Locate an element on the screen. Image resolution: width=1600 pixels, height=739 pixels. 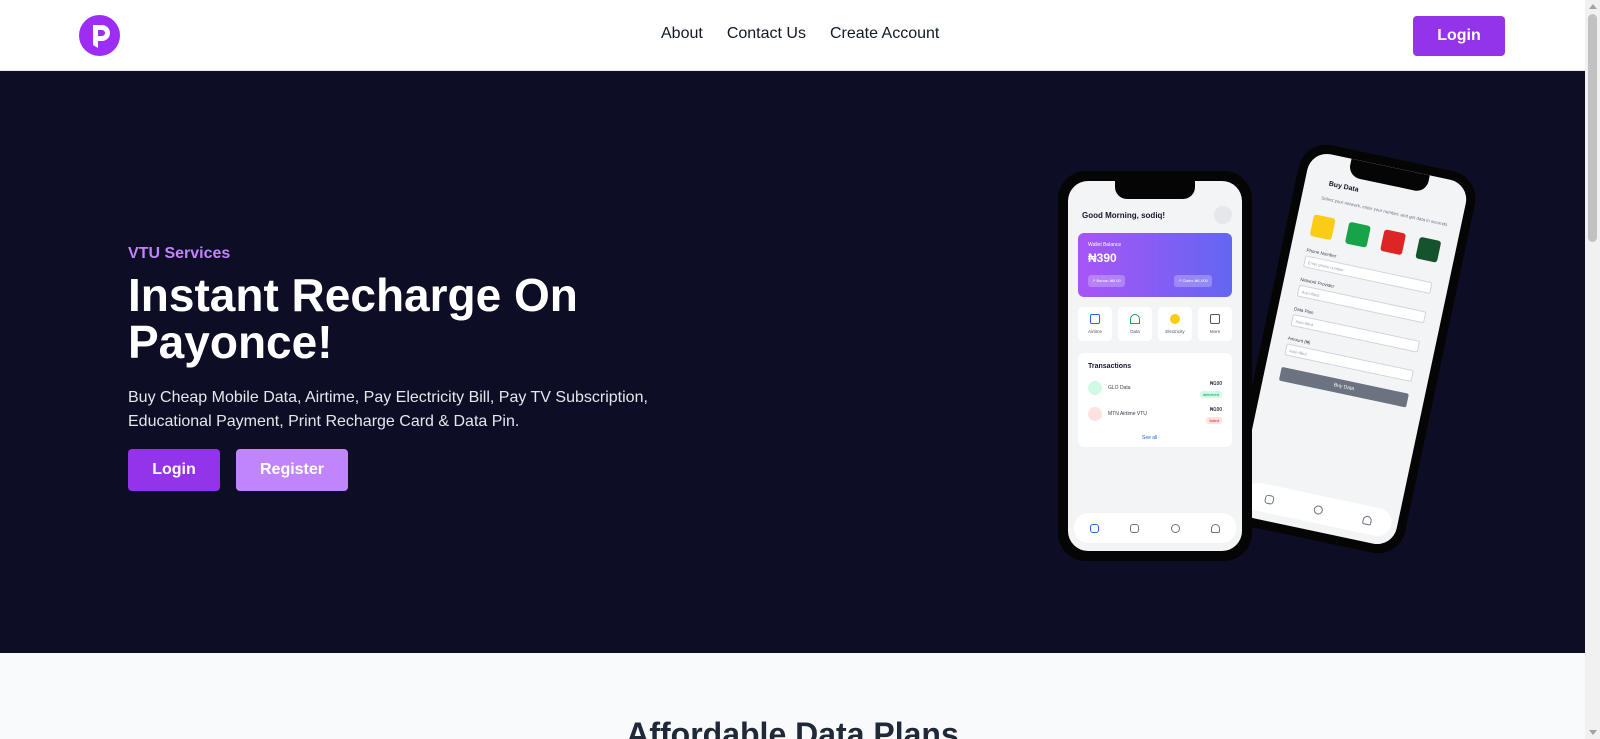
bulb-icon is located at coordinates (1175, 319).